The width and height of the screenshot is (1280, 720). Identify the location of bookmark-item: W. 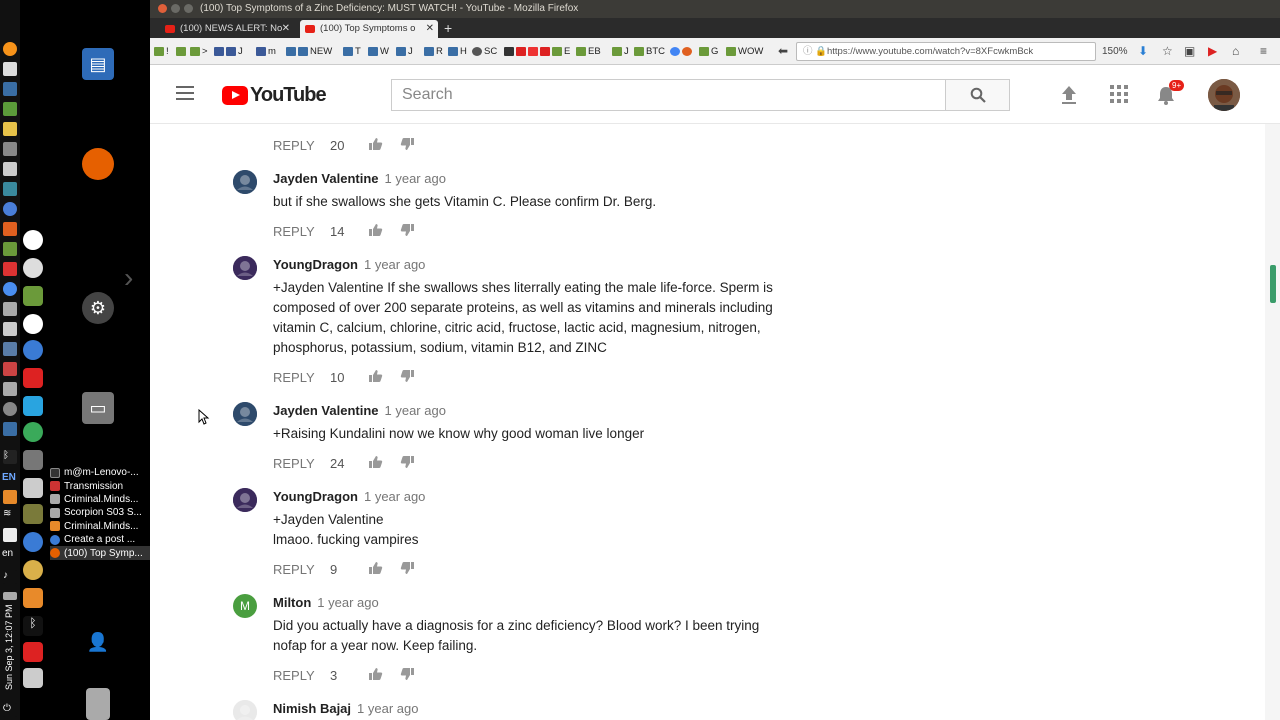
(378, 51).